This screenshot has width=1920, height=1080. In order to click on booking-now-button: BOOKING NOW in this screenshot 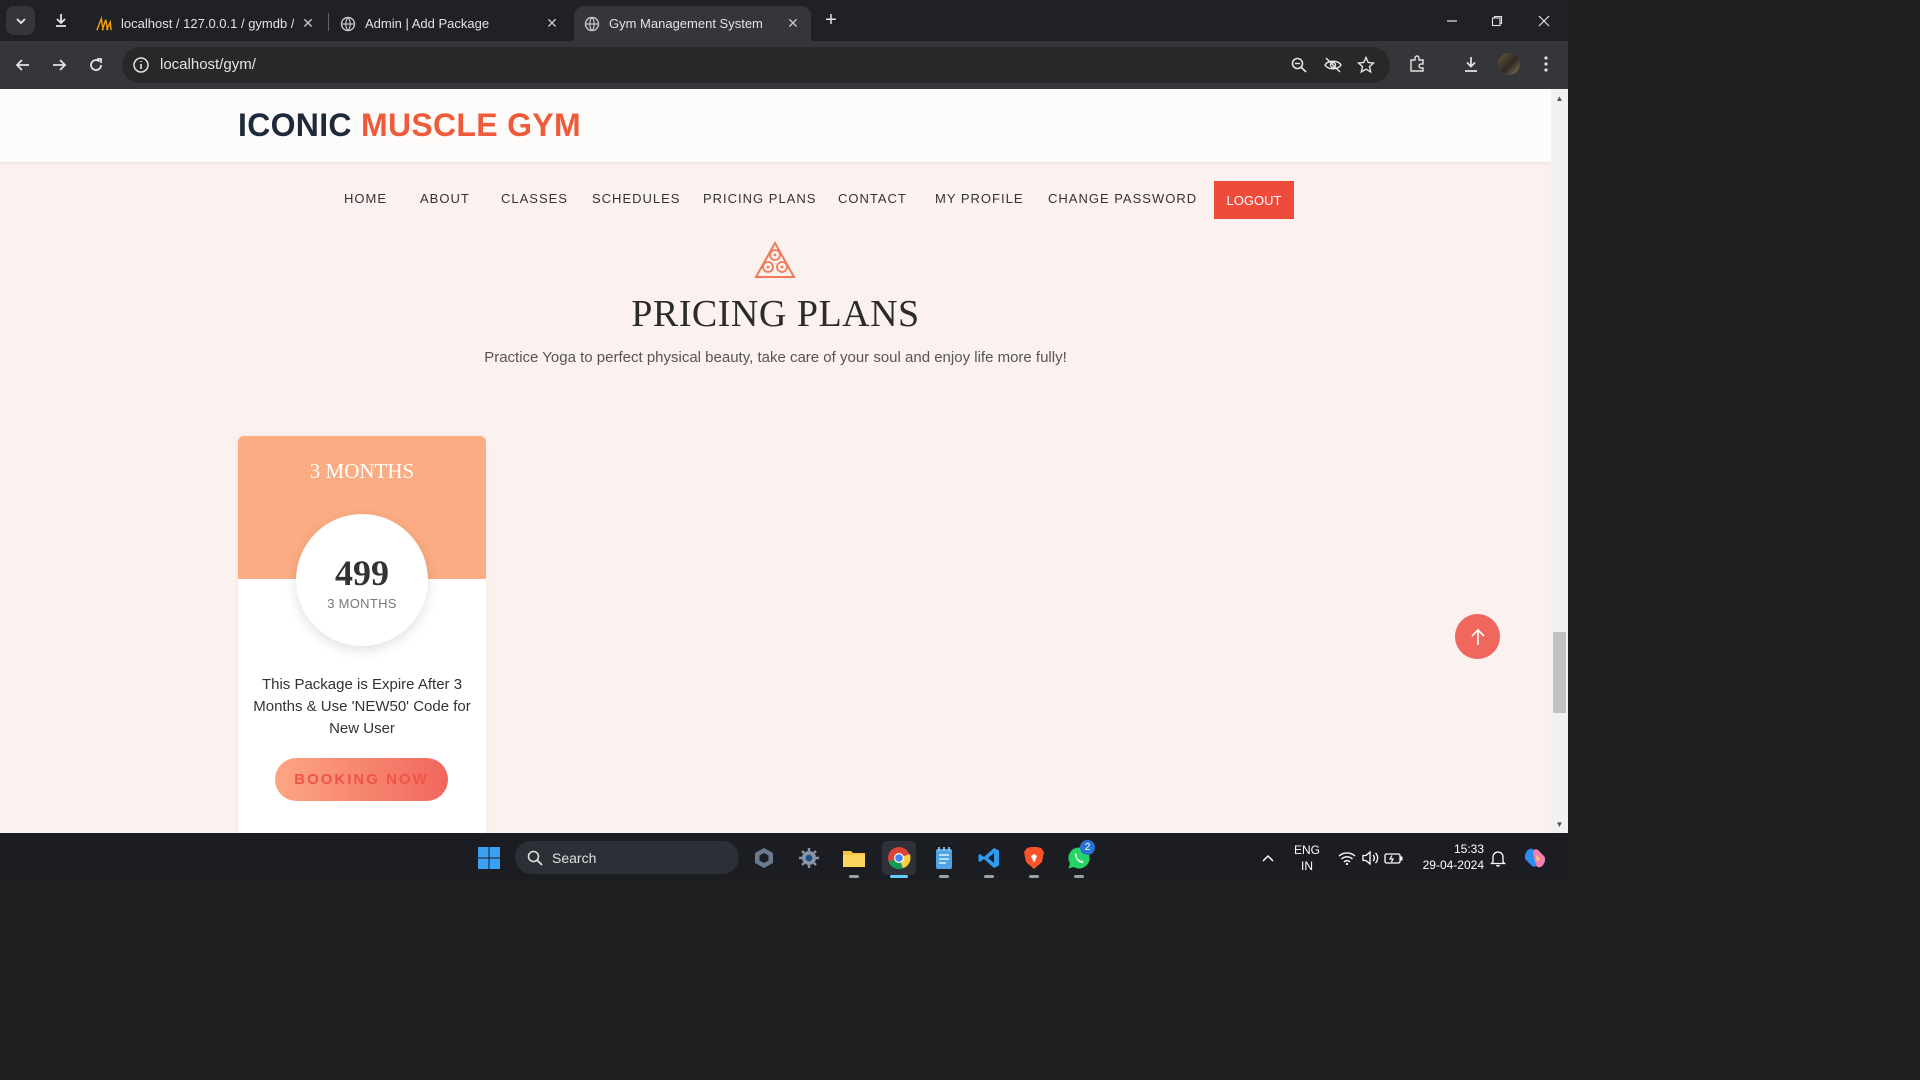, I will do `click(361, 779)`.